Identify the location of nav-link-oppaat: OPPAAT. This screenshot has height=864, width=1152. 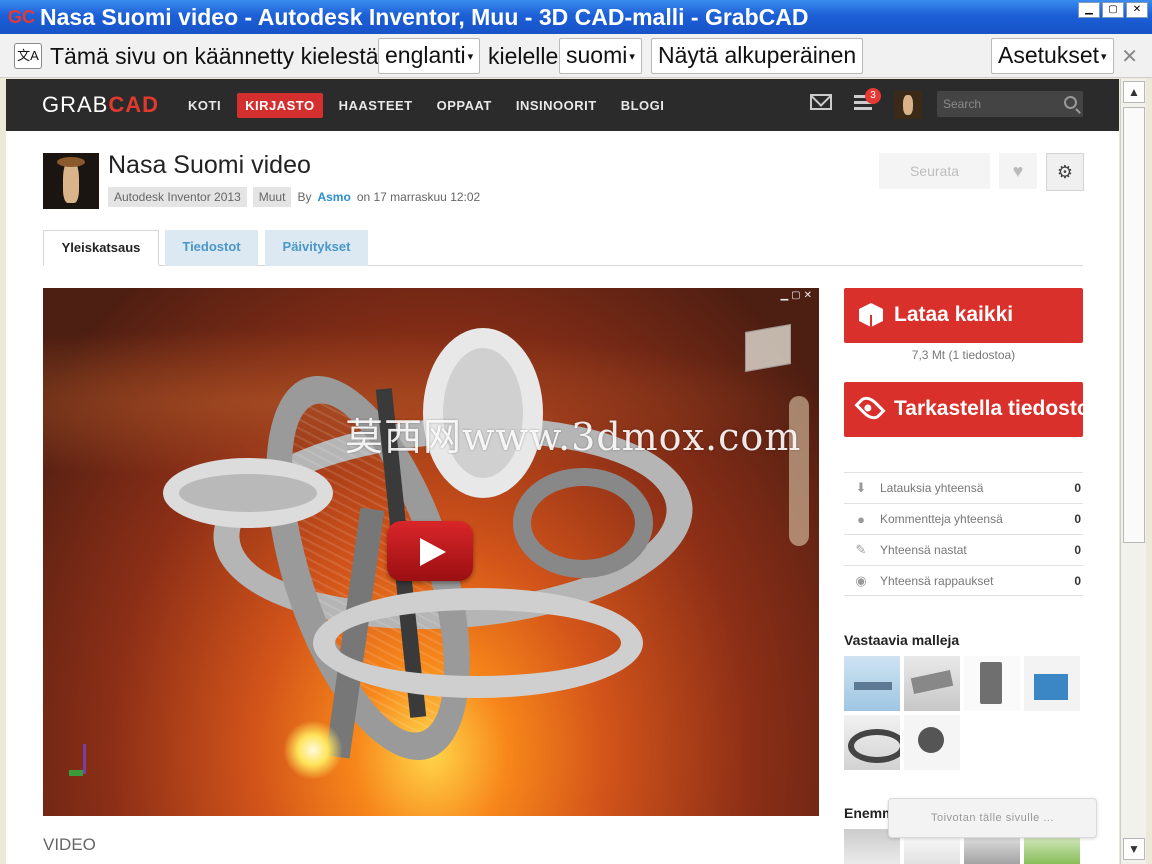
(464, 105).